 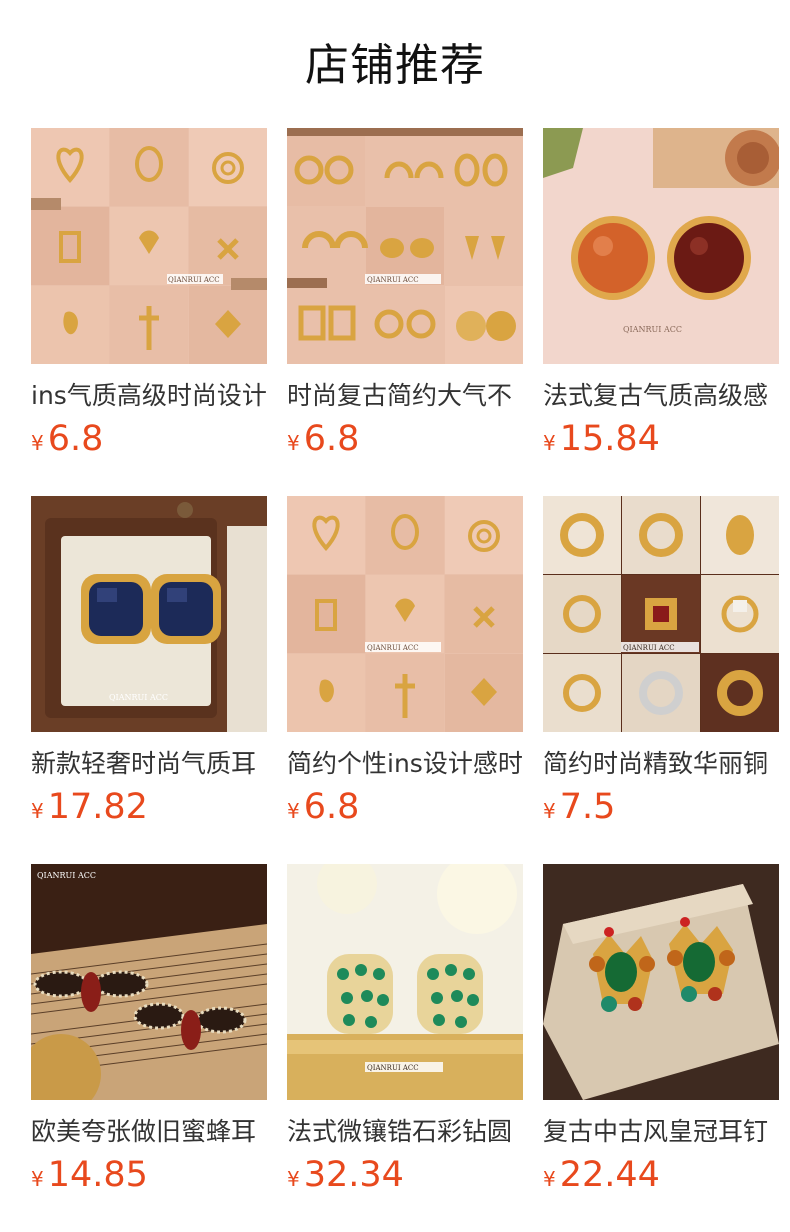 I want to click on product-card: QIANRUI ACC 简约个性ins设计感时 ¥6.8, so click(x=405, y=664).